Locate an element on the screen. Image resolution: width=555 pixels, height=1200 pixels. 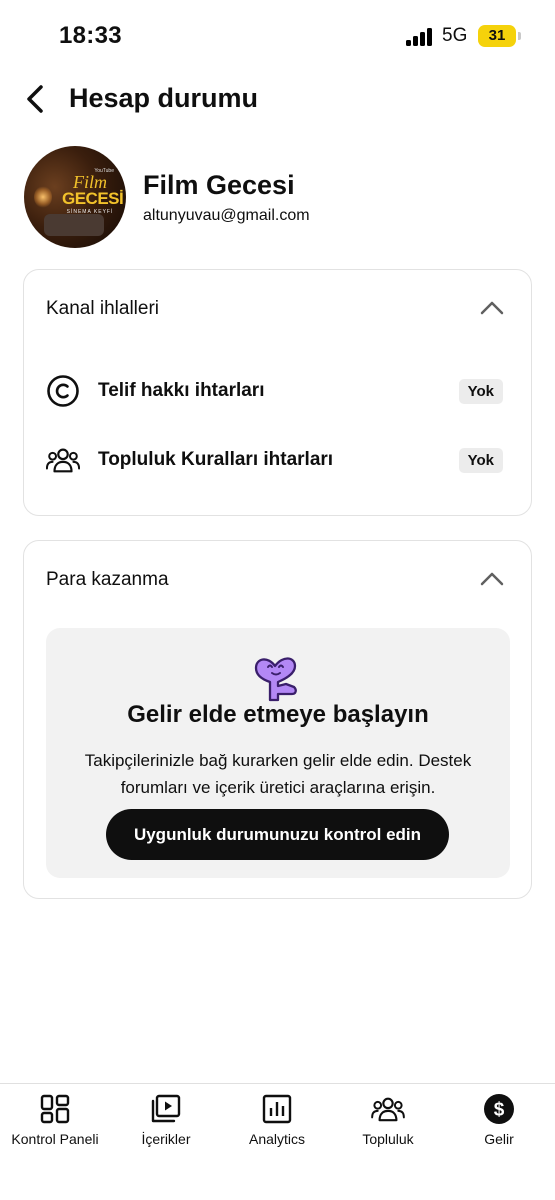
nav-label: Kontrol Paneli is located at coordinates (55, 1139).